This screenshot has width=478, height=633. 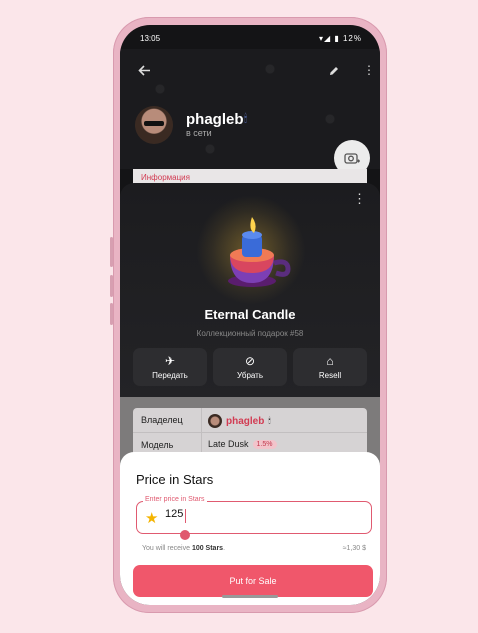 I want to click on receive-suffix: ., so click(x=224, y=548).